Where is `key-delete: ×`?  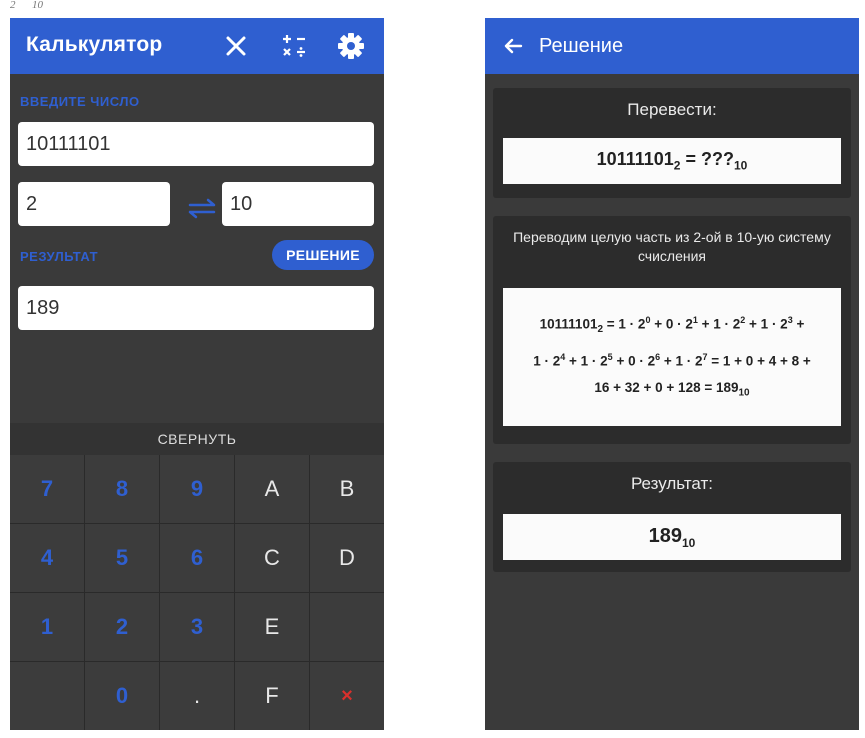 key-delete: × is located at coordinates (347, 696).